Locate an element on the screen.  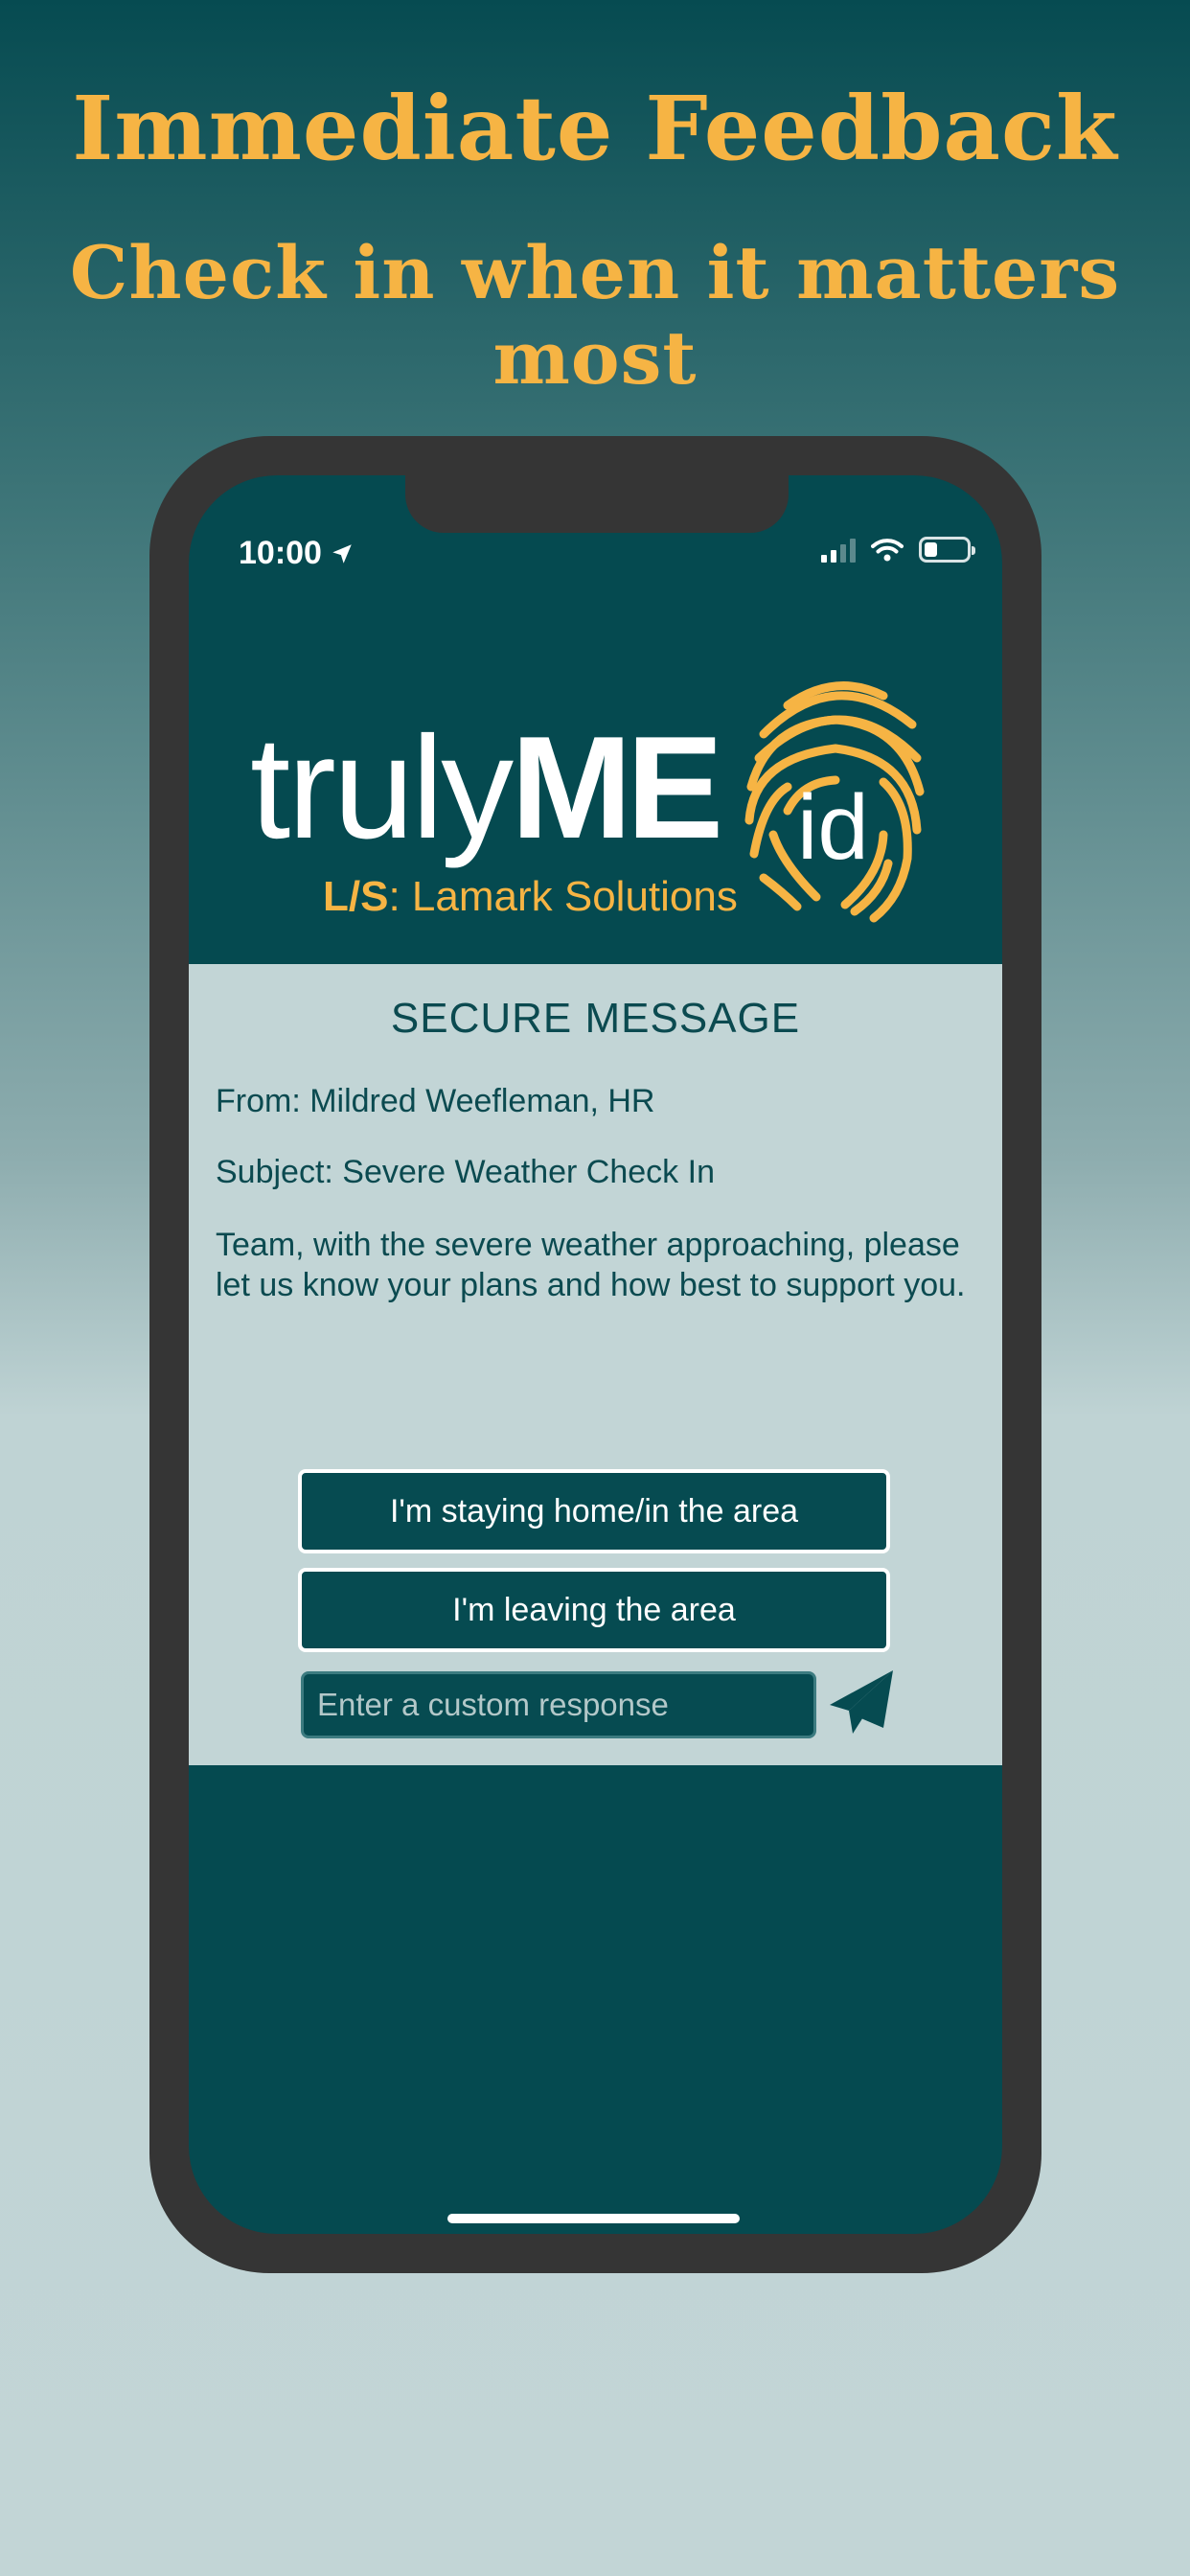
logo-wordmark: trulyME is located at coordinates (487, 788).